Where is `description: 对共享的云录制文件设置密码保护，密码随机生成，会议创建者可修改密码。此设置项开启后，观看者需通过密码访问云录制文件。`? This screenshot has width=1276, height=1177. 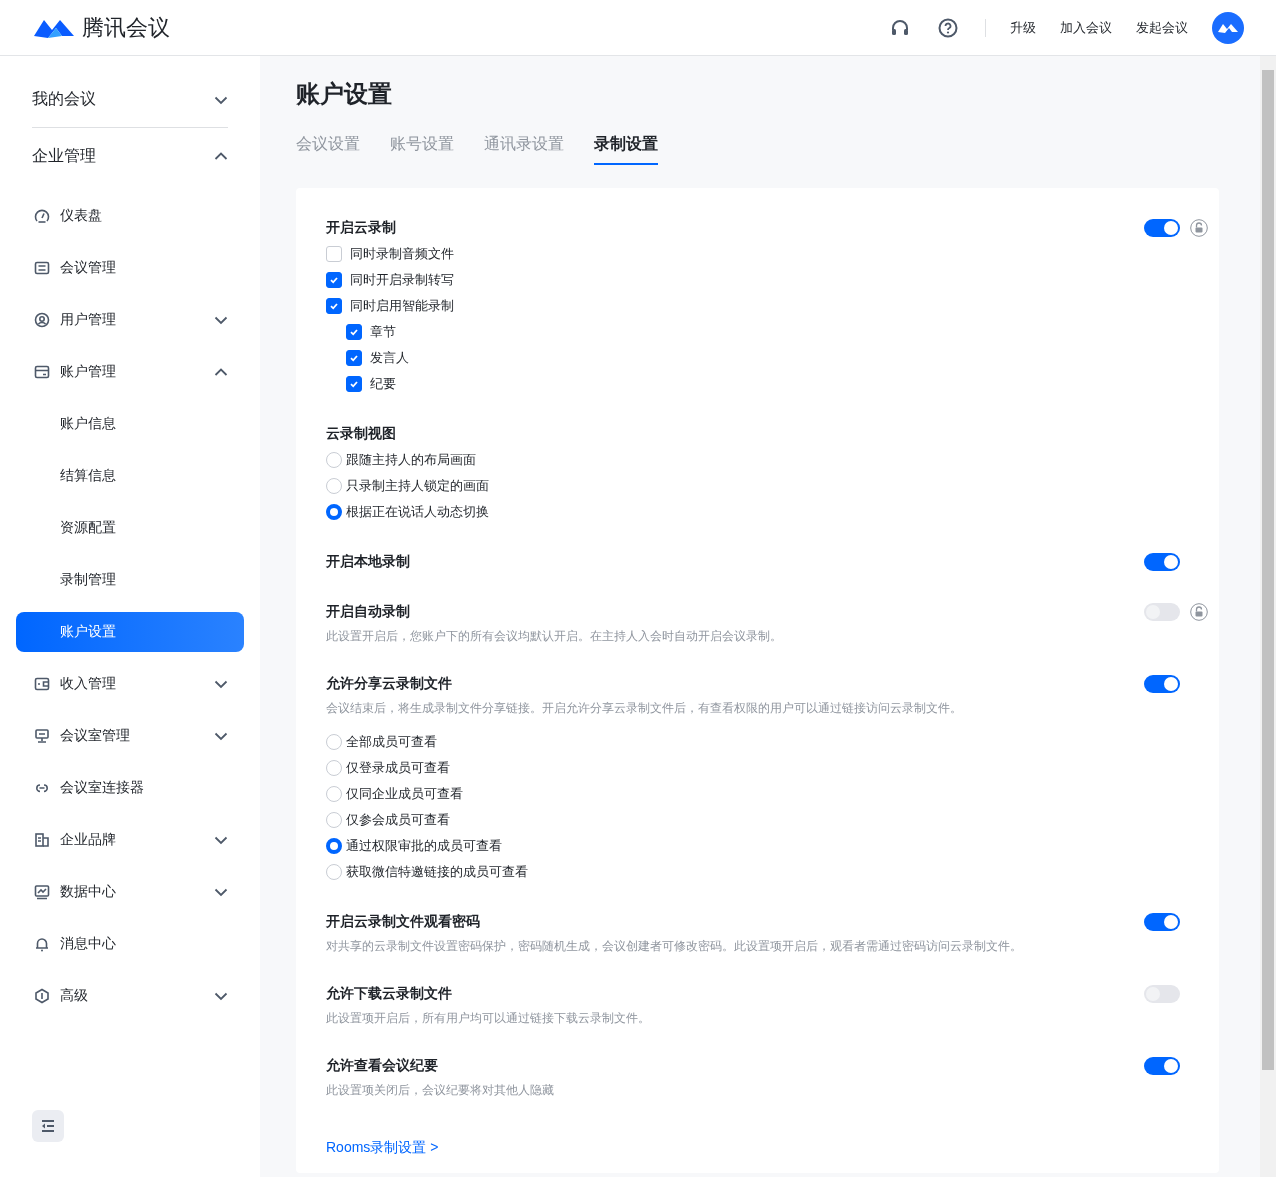
description: 对共享的云录制文件设置密码保护，密码随机生成，会议创建者可修改密码。此设置项开启后，观看者需通过密码访问云录制文件。 is located at coordinates (674, 946).